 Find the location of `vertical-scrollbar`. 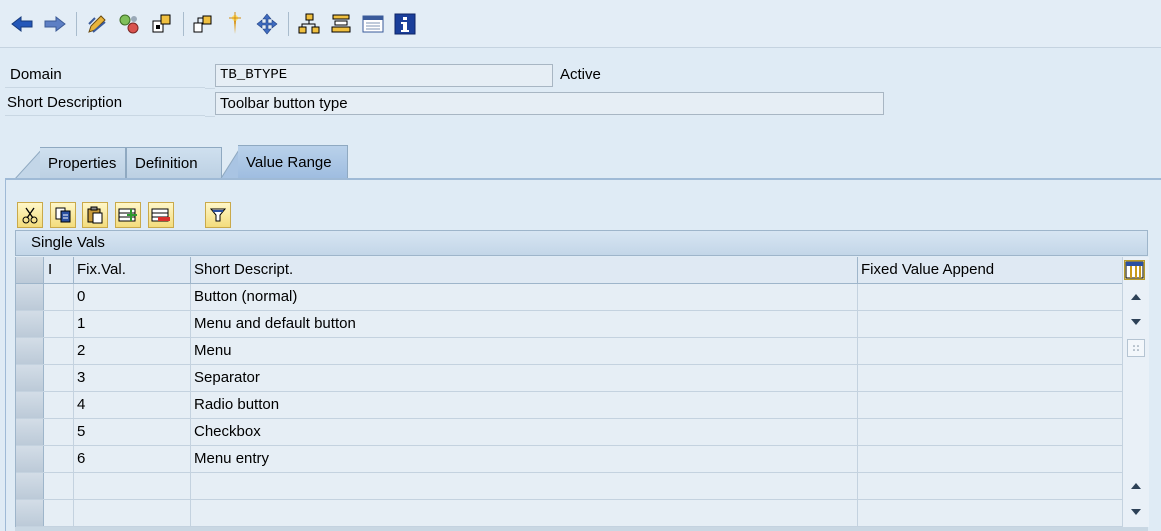

vertical-scrollbar is located at coordinates (1135, 392).